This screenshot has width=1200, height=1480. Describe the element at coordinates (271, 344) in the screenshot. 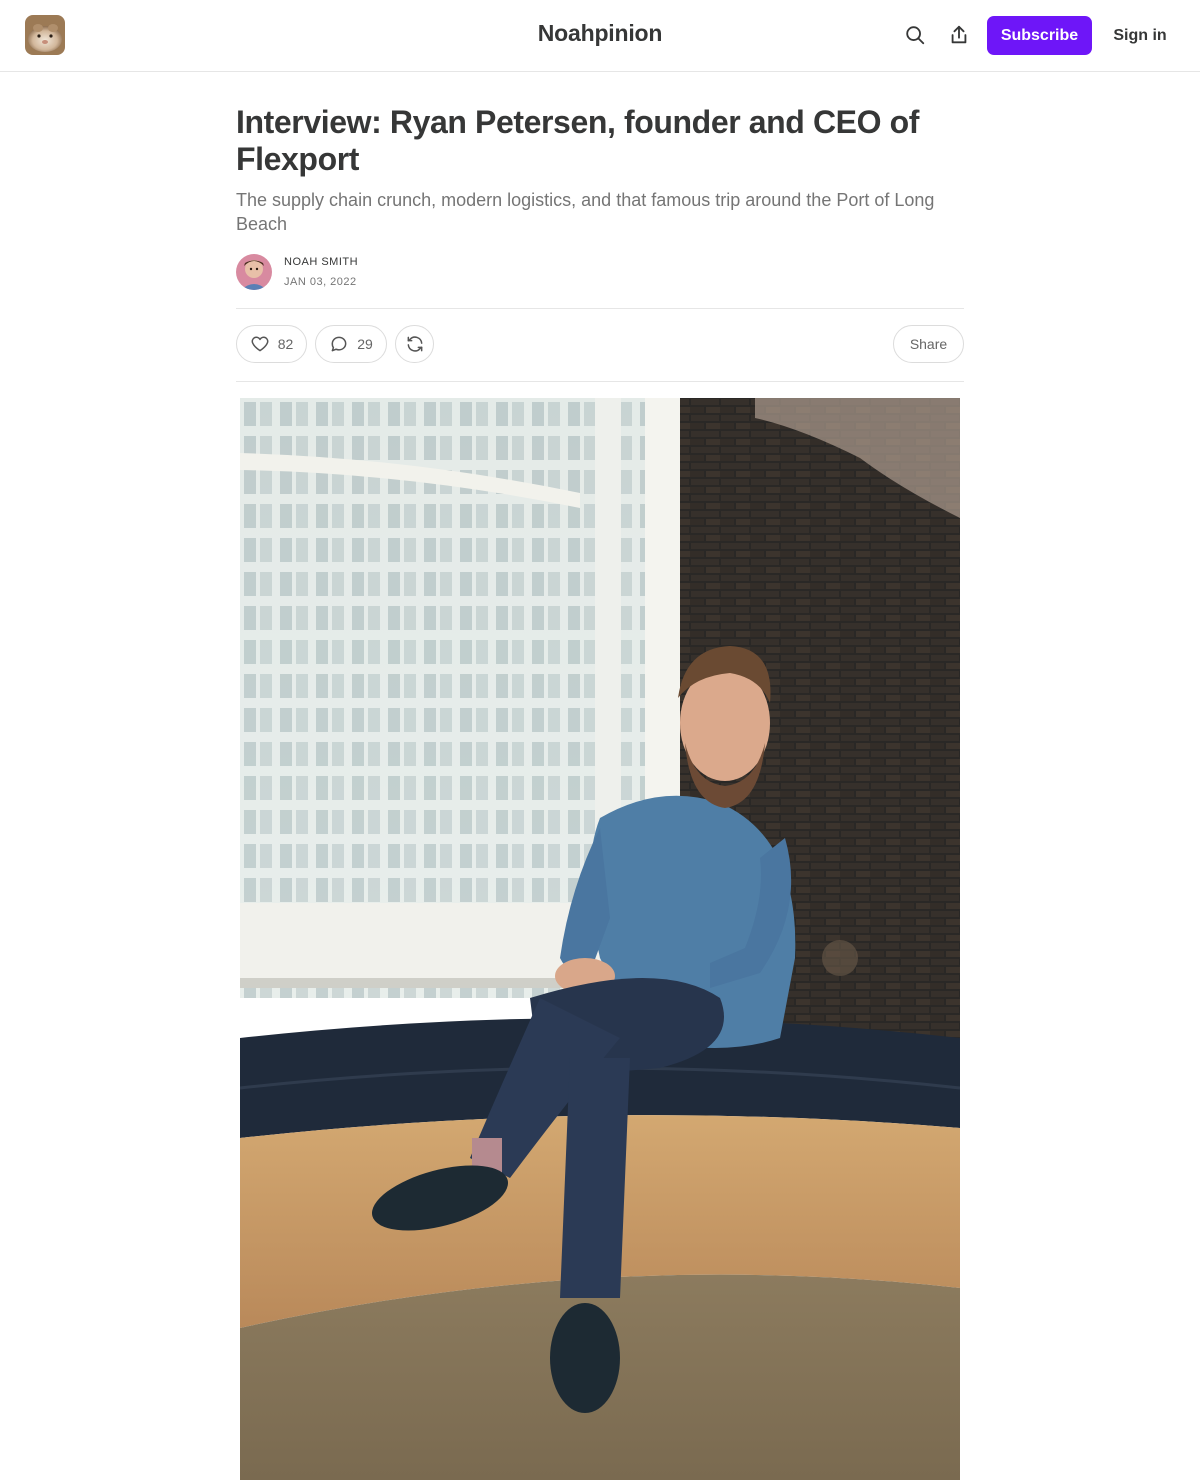

I see `like-button: 82` at that location.